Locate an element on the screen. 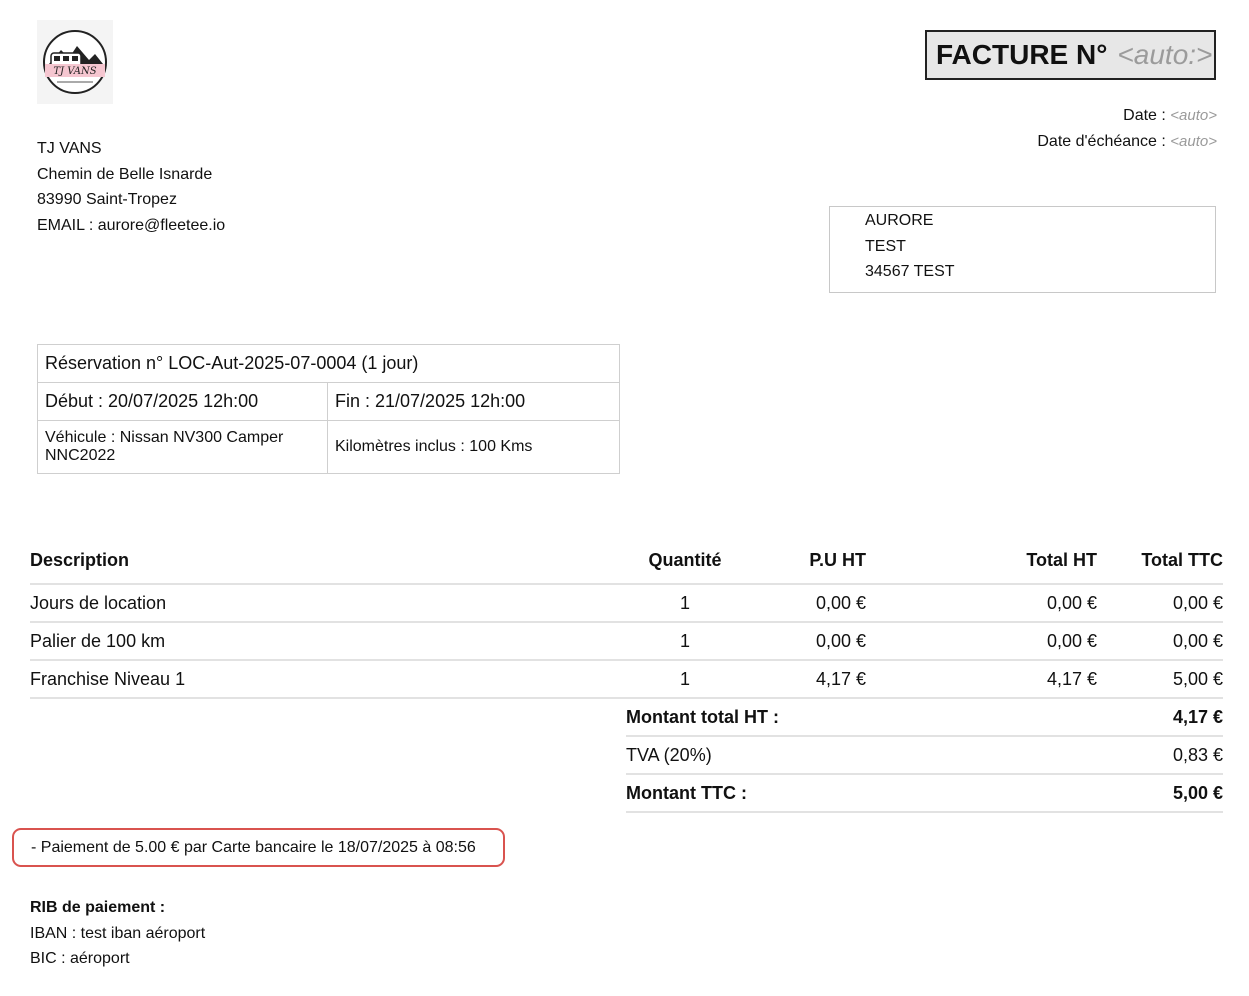 The image size is (1249, 996). reservation-end: Fin : 21/07/2025 12h:00 is located at coordinates (473, 401).